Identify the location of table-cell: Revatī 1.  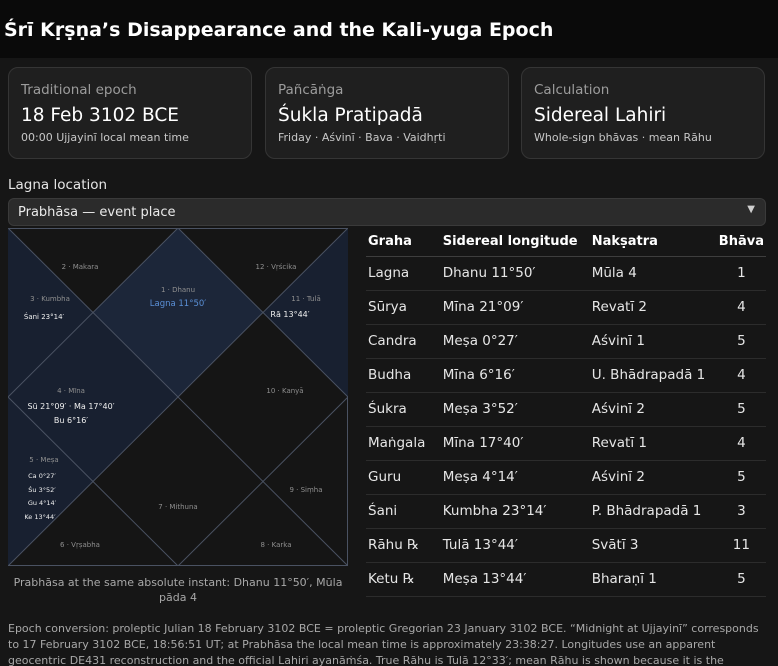
(653, 443).